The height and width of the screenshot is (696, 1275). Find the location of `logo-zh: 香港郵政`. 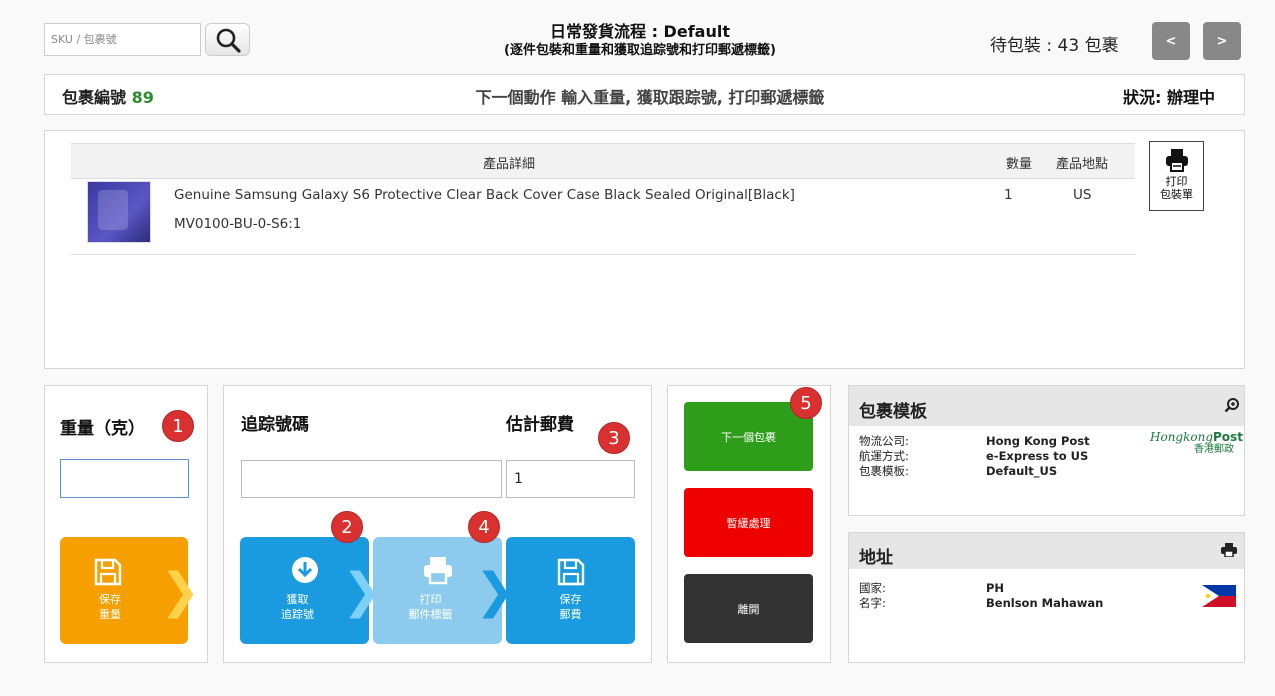

logo-zh: 香港郵政 is located at coordinates (1214, 449).